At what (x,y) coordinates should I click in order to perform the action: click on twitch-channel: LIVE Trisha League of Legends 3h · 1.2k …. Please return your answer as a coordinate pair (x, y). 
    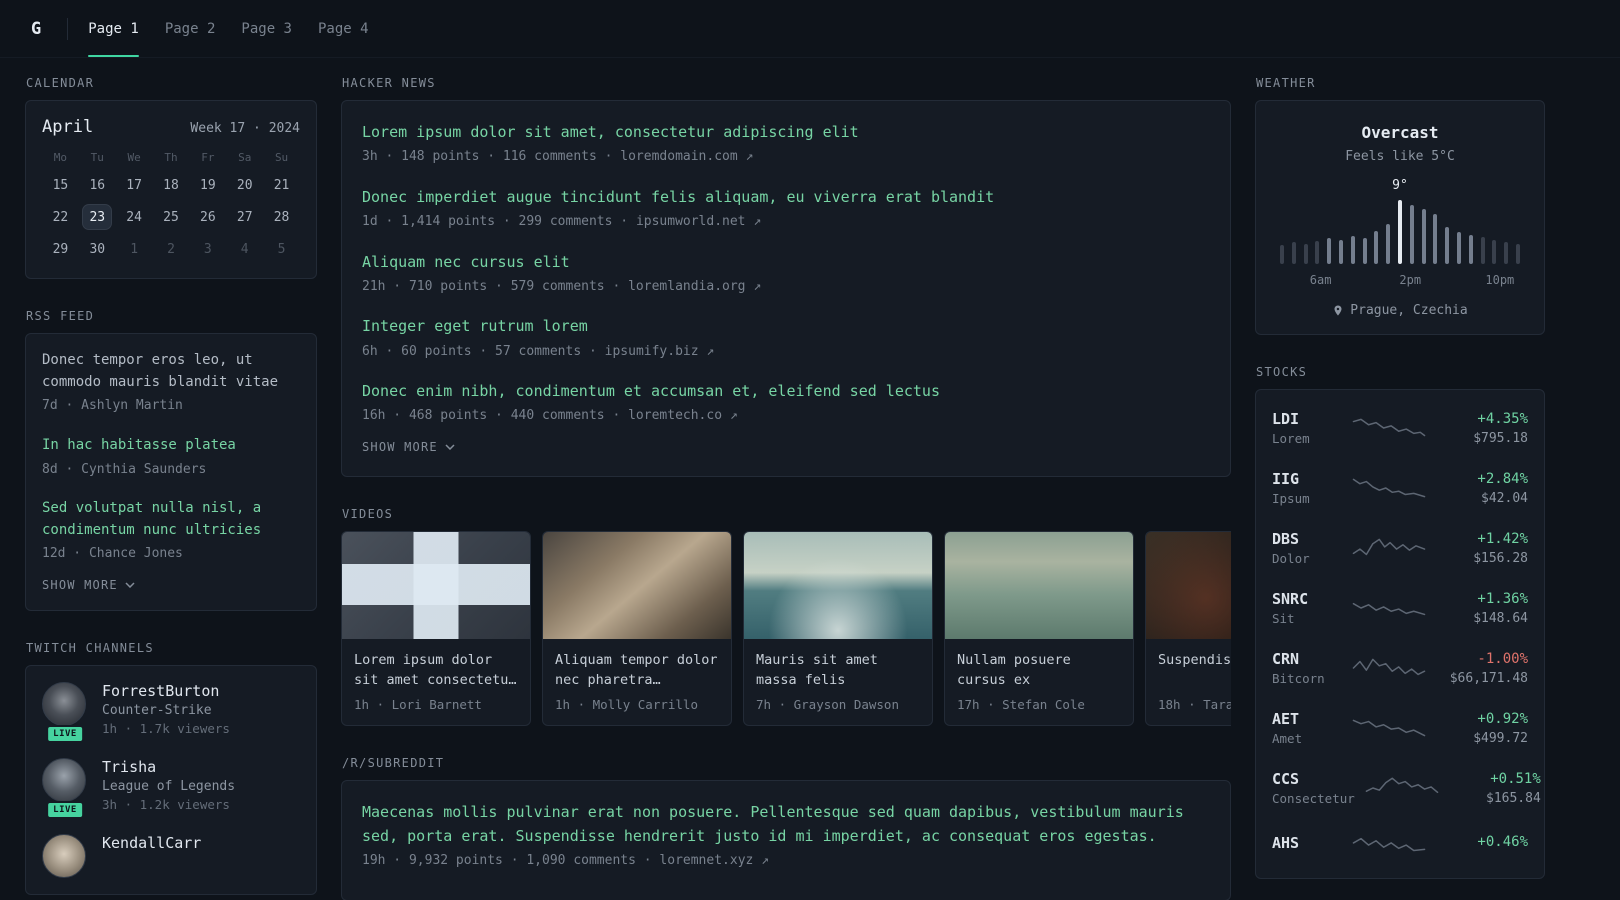
    Looking at the image, I should click on (171, 788).